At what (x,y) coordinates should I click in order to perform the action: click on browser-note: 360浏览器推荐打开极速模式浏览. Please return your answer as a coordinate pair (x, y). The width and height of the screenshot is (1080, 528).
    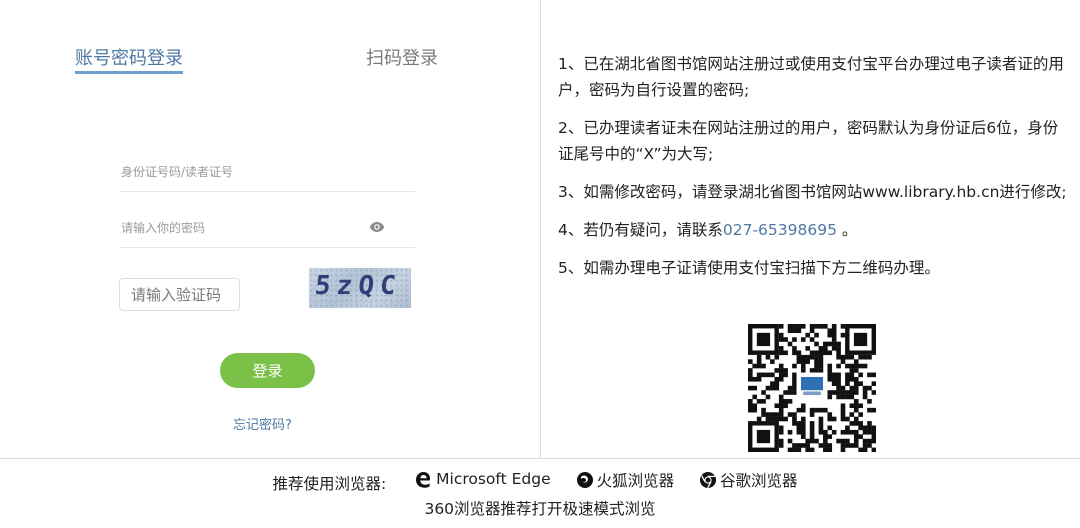
    Looking at the image, I should click on (540, 509).